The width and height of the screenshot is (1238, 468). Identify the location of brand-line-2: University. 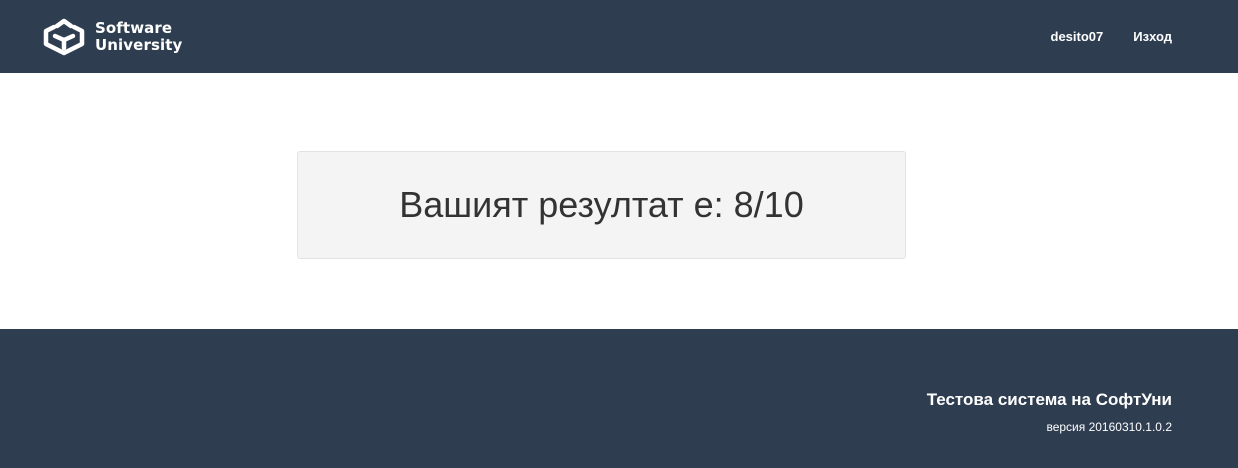
(139, 45).